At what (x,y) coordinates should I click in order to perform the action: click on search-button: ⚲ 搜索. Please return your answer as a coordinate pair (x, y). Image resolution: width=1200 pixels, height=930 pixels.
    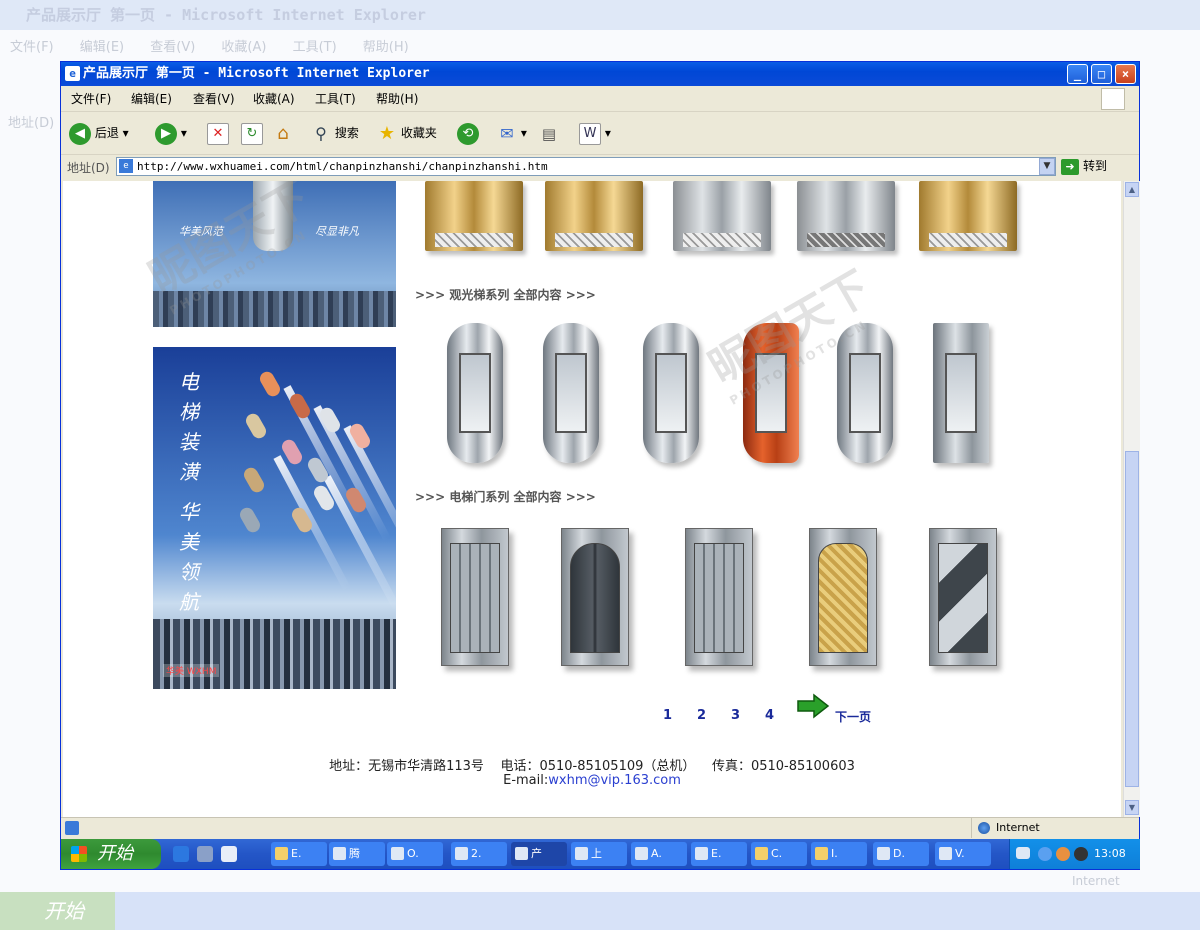
    Looking at the image, I should click on (335, 133).